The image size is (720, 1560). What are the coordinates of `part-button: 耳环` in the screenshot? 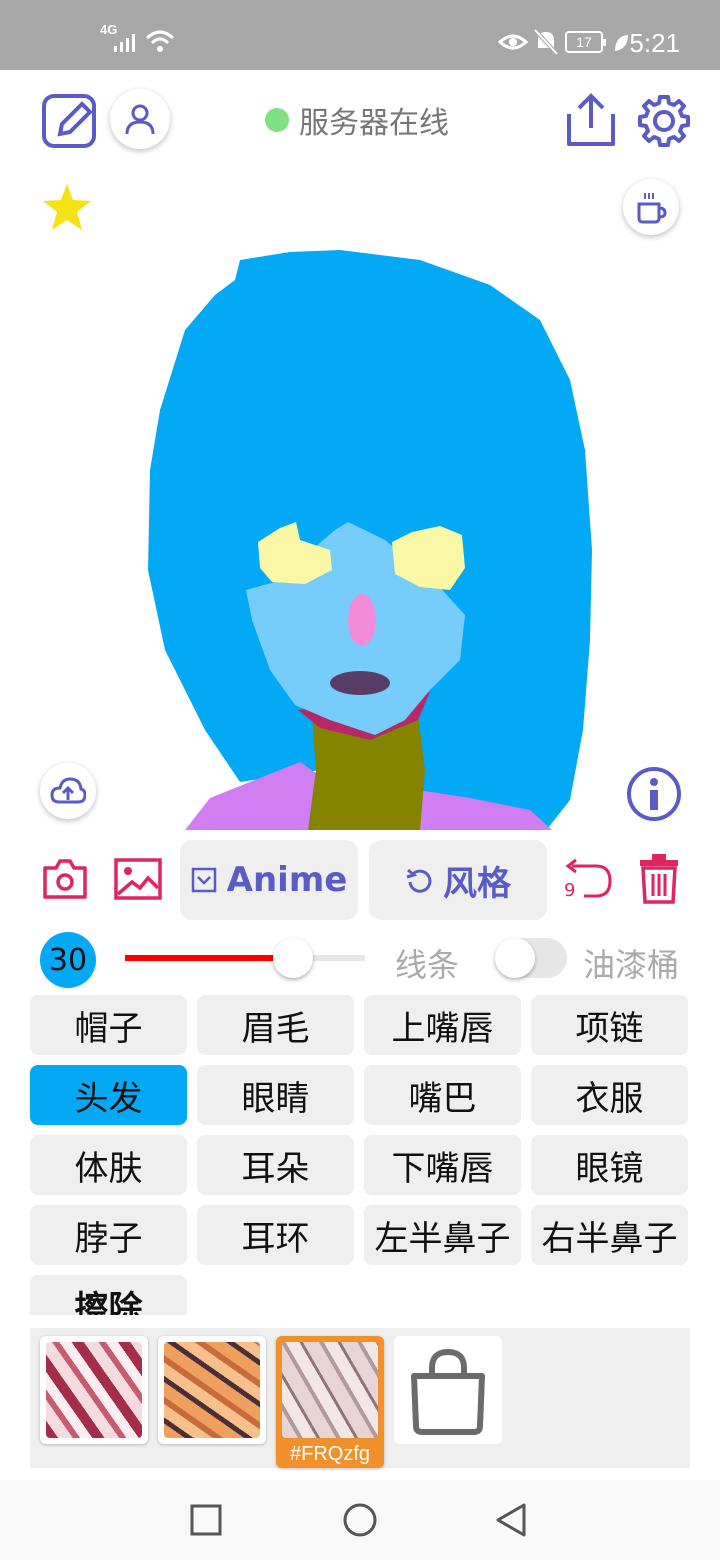 It's located at (275, 1235).